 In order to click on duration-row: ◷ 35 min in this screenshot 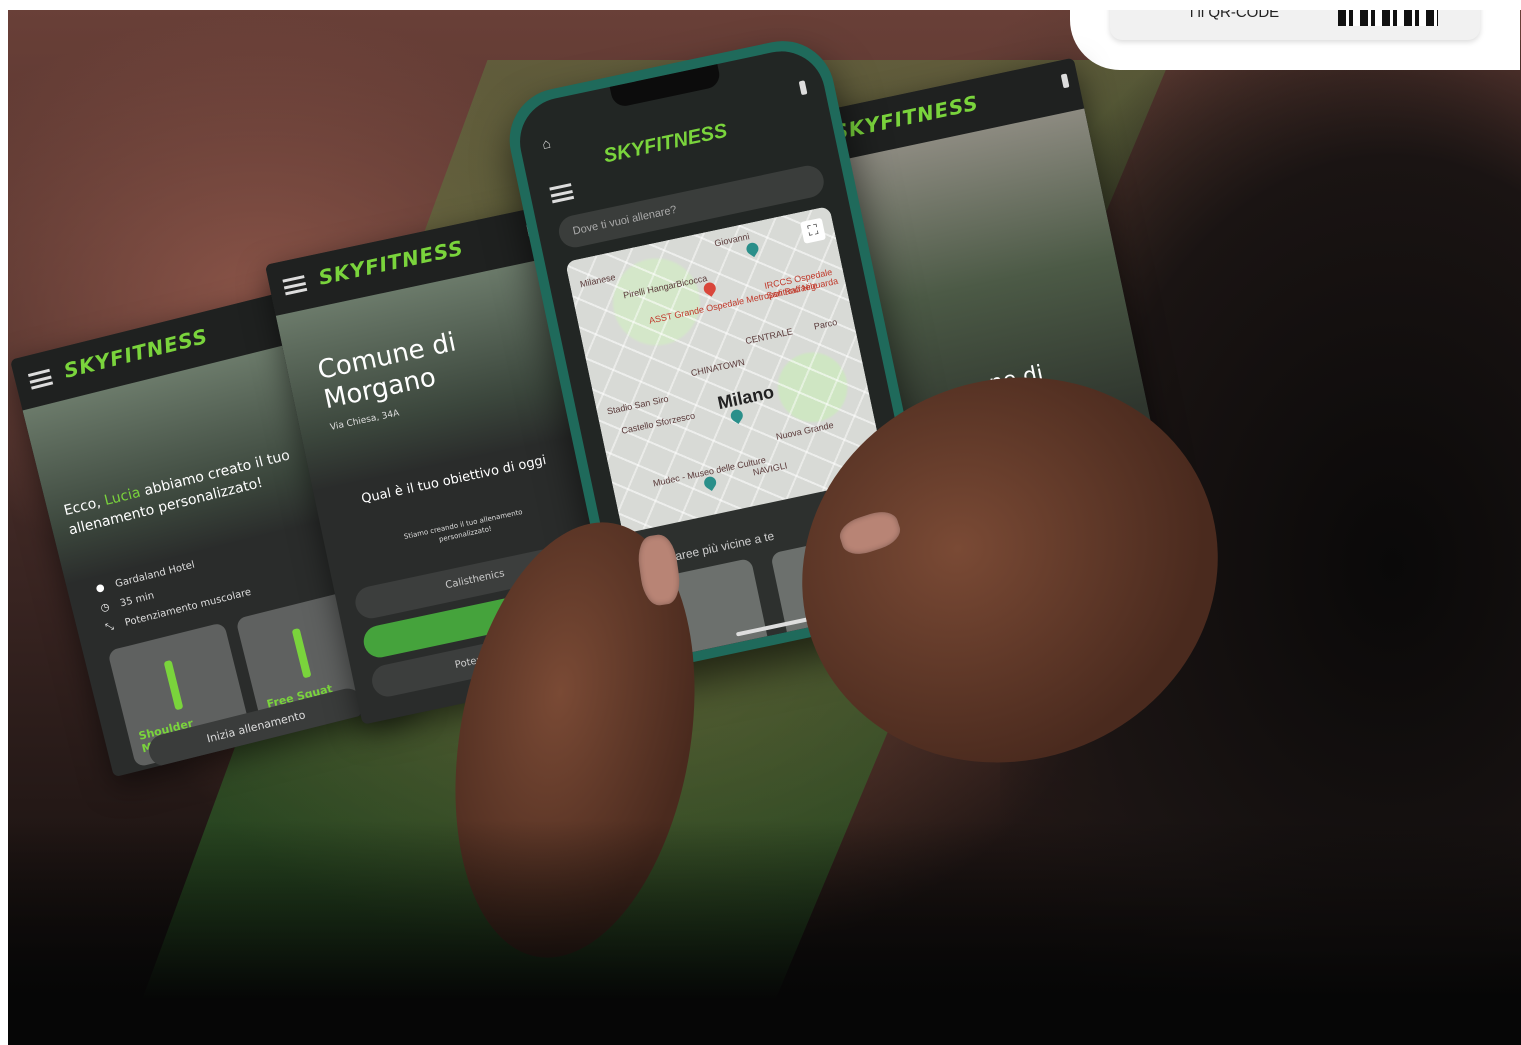, I will do `click(127, 602)`.